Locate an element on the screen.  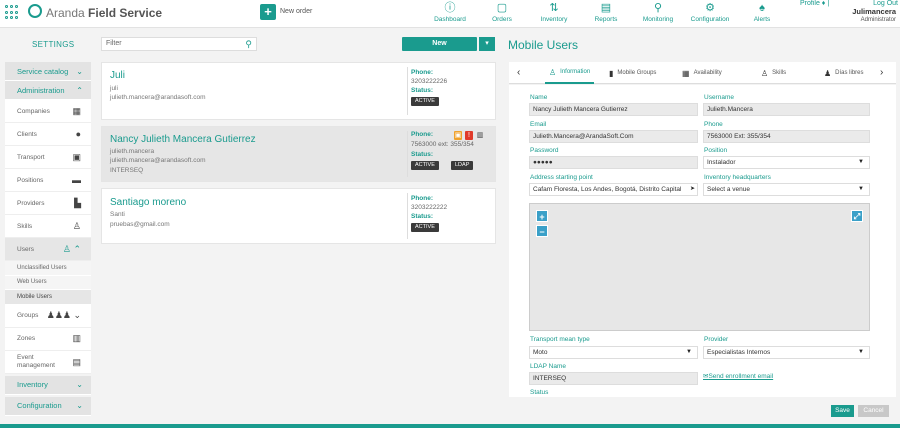
sidebar-item-companies: Companies ▦ is located at coordinates (48, 111).